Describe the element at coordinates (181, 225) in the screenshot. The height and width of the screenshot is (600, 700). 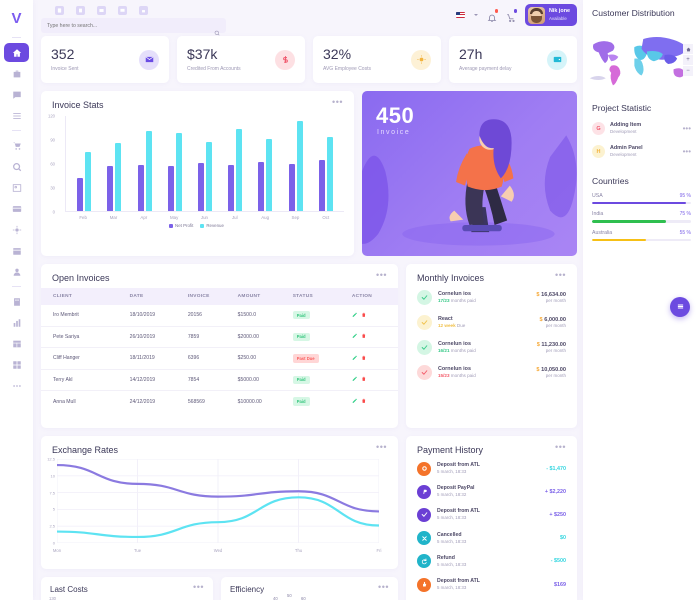
I see `legend-item: Net Profit` at that location.